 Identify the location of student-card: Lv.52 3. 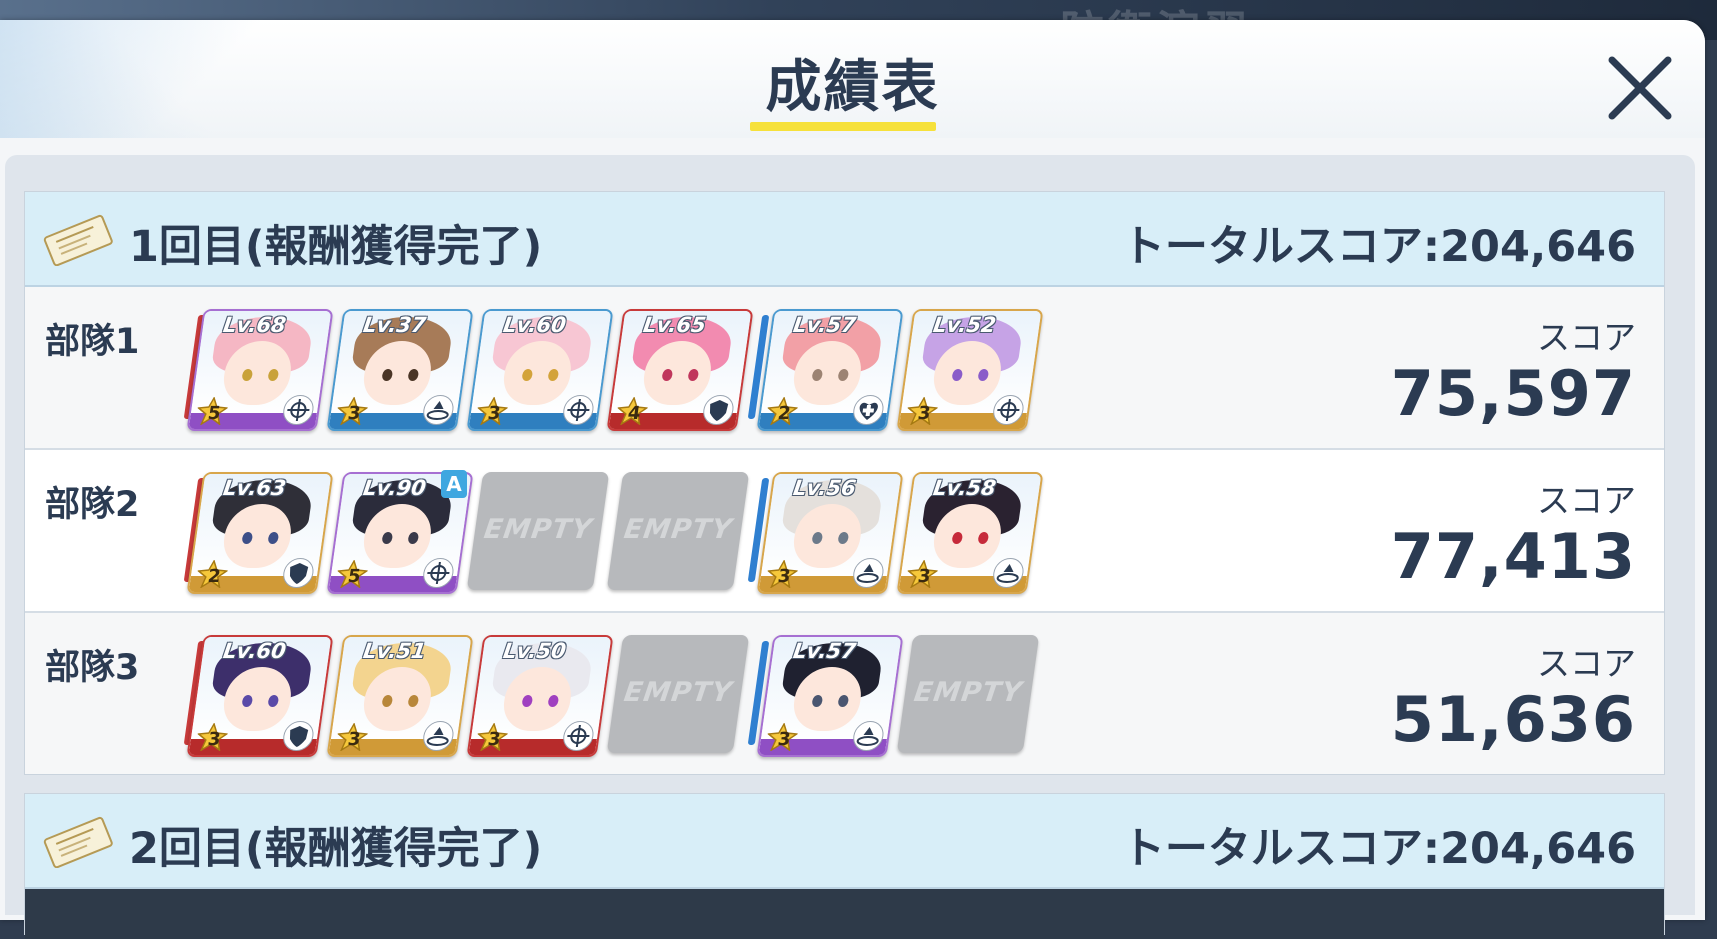
(970, 370).